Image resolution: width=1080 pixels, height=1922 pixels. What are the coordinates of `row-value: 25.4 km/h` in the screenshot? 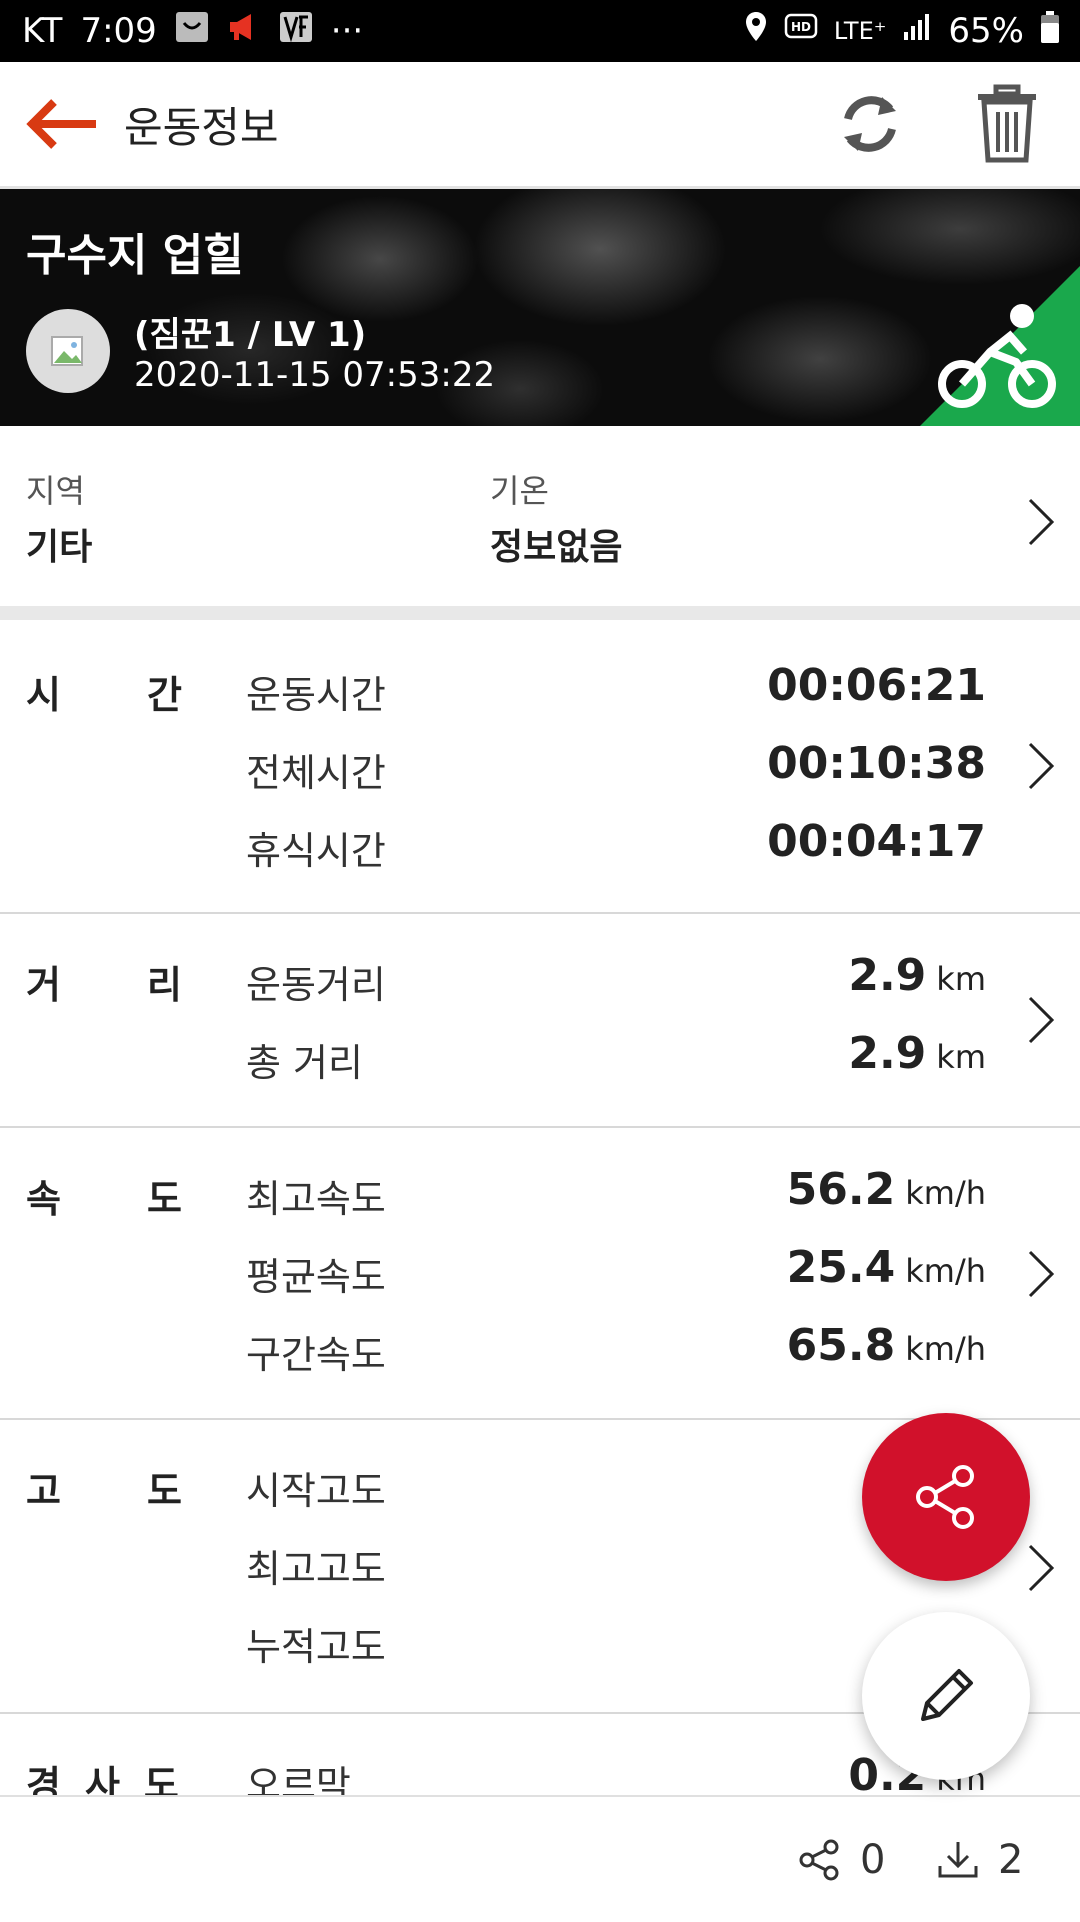 It's located at (886, 1267).